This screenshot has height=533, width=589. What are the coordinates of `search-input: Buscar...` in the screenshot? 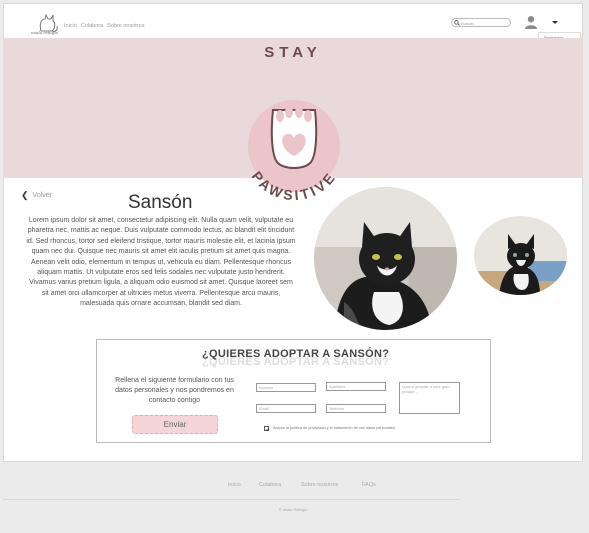 It's located at (481, 22).